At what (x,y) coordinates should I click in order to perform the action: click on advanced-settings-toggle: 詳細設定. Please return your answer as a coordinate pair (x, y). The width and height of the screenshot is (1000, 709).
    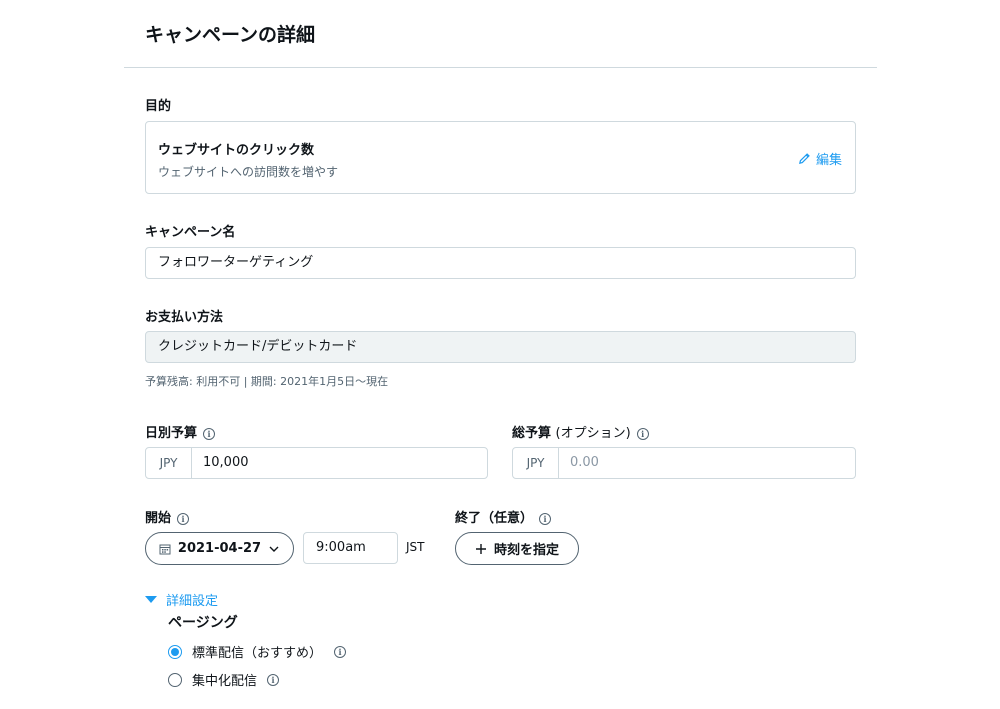
    Looking at the image, I should click on (181, 599).